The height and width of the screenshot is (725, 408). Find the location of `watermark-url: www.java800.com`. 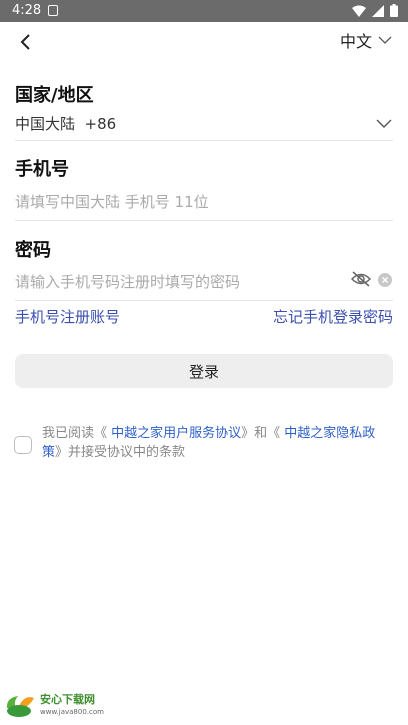

watermark-url: www.java800.com is located at coordinates (72, 712).